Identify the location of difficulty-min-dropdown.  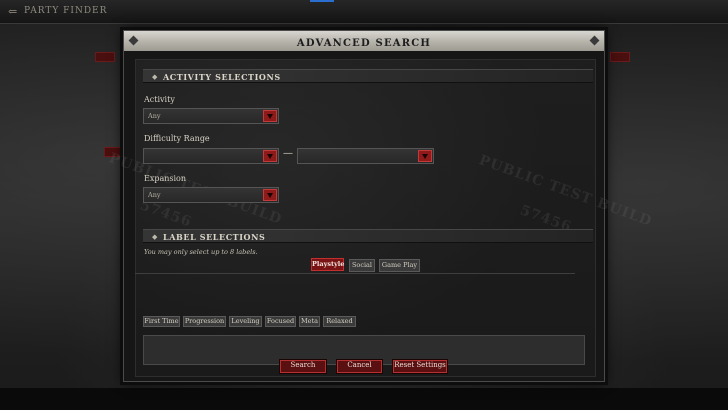
(211, 156).